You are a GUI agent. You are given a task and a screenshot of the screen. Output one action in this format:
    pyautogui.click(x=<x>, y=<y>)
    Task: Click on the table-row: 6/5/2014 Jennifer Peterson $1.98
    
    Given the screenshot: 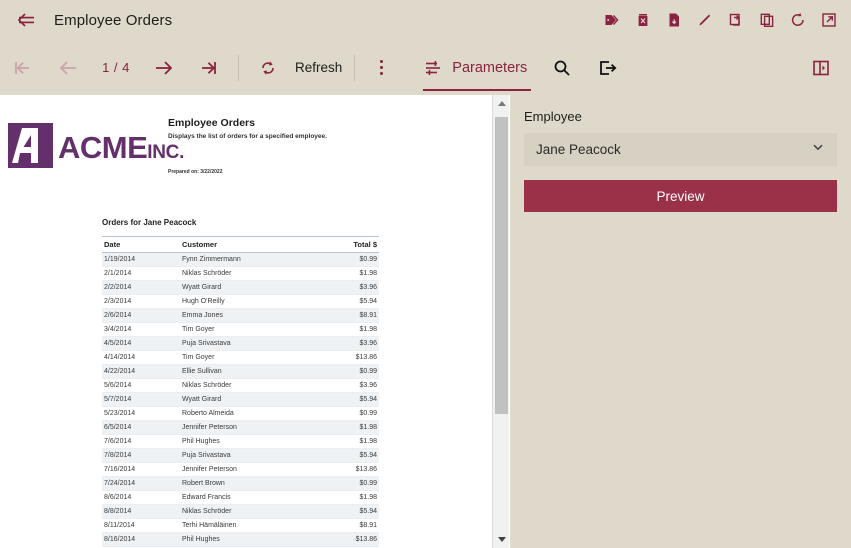 What is the action you would take?
    pyautogui.click(x=240, y=427)
    